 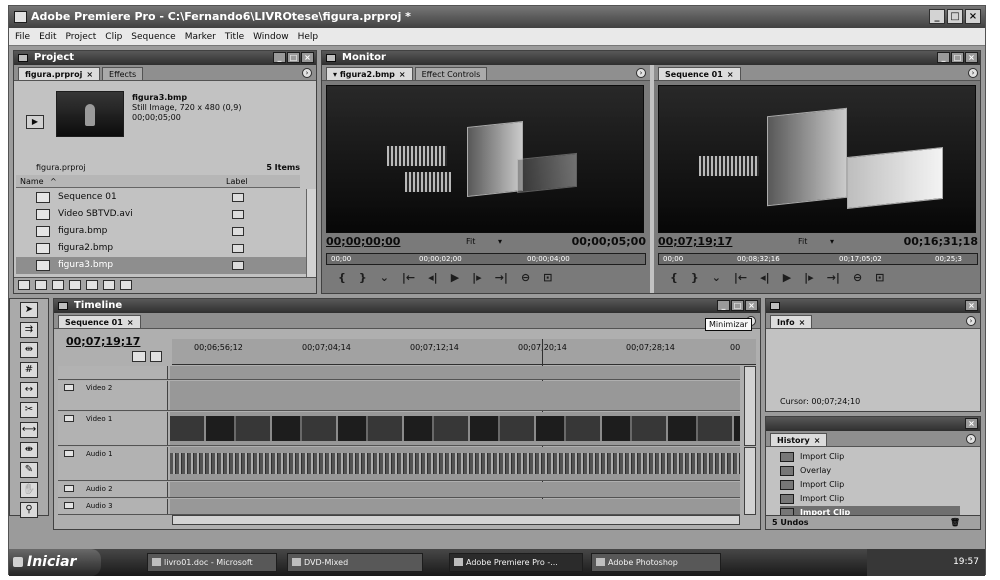 What do you see at coordinates (161, 231) in the screenshot?
I see `list-item: figura.bmp` at bounding box center [161, 231].